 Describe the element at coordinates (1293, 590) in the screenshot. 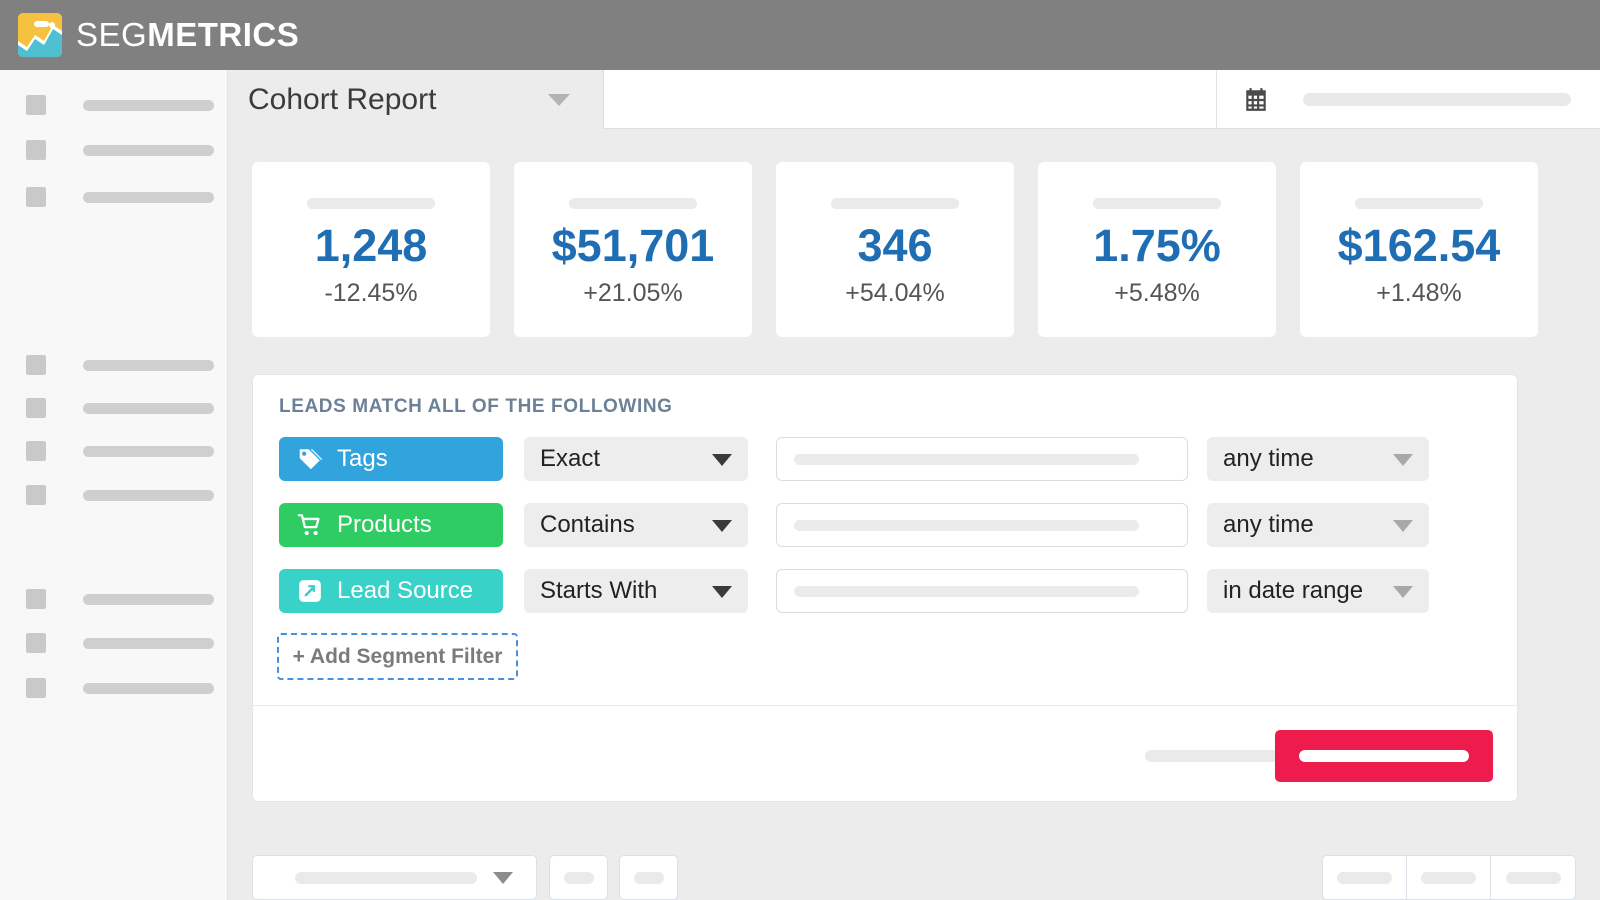

I see `filter-timeframe-value: in date range` at that location.